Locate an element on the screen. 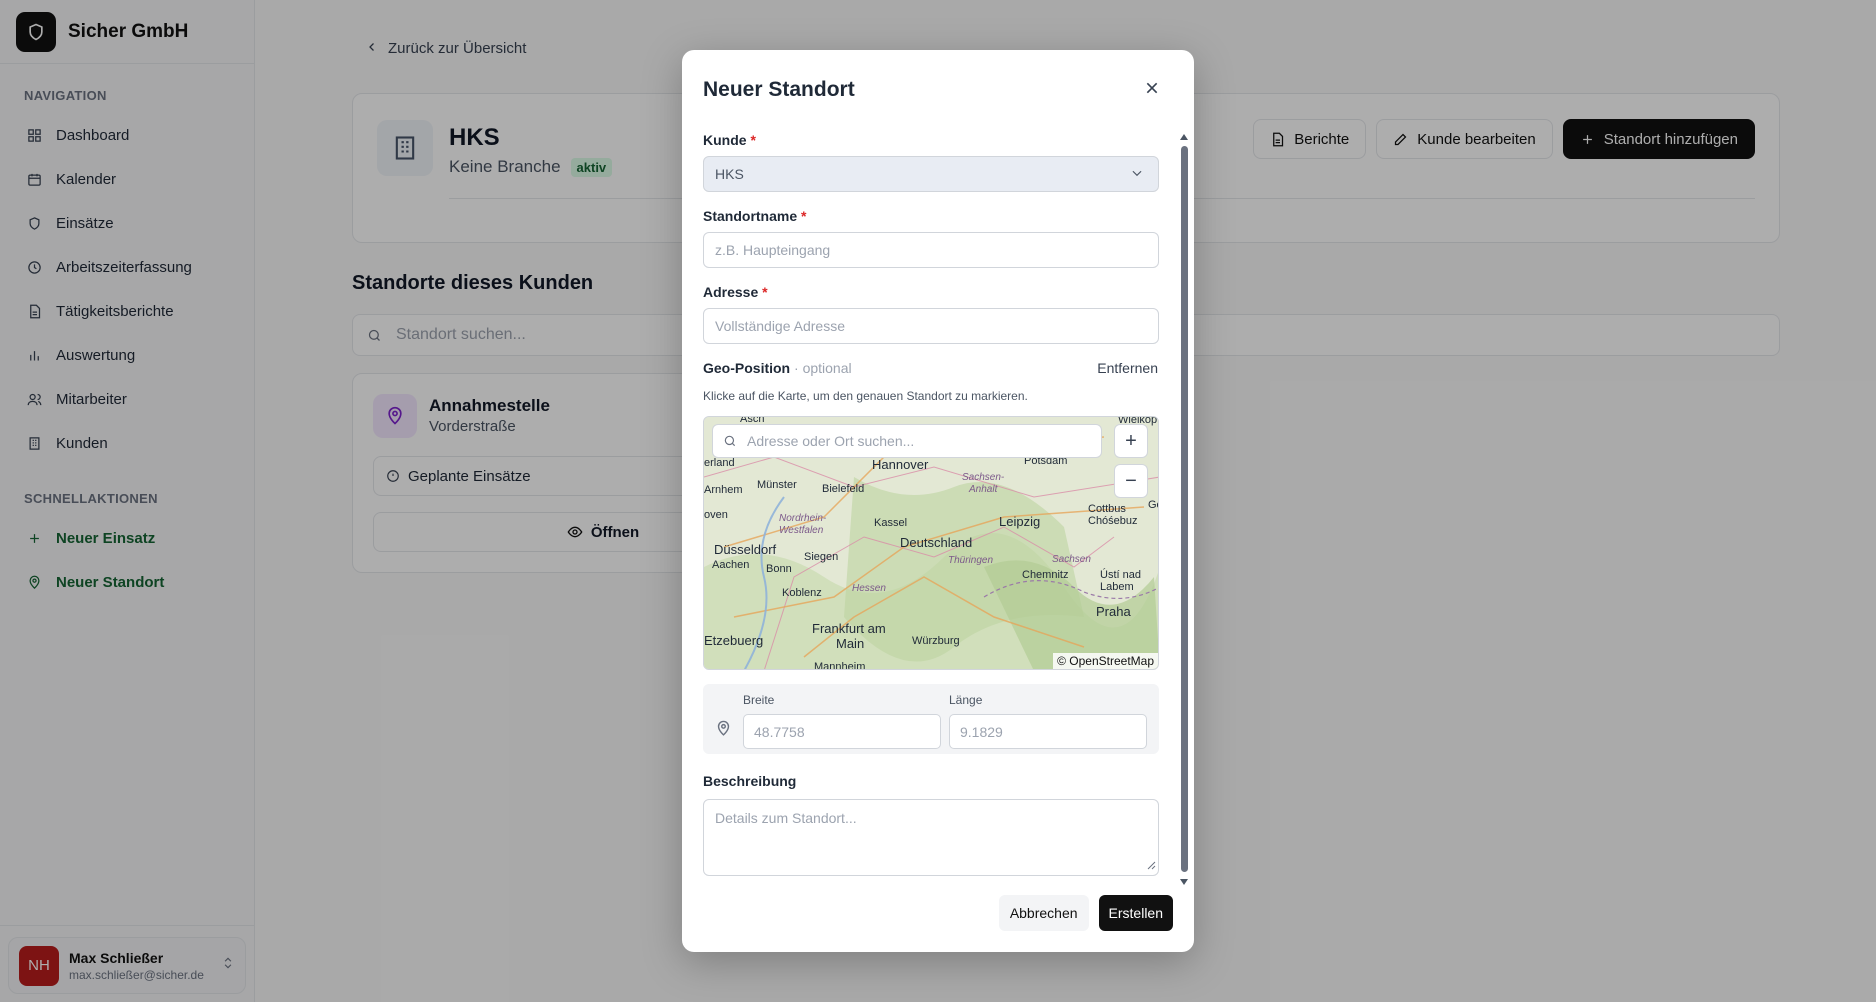 Image resolution: width=1876 pixels, height=1002 pixels. map-label: Arnhem is located at coordinates (723, 490).